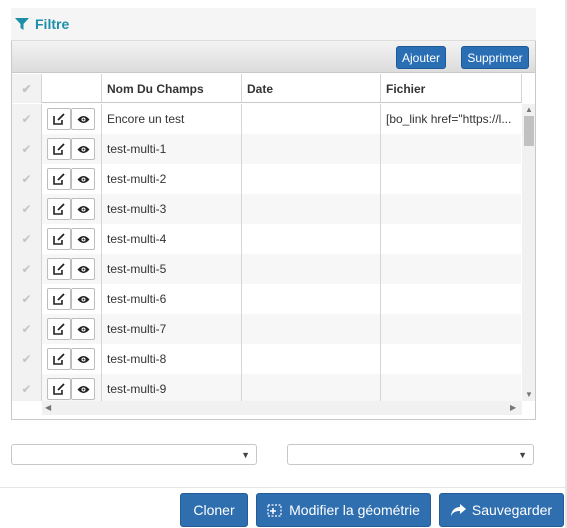 The width and height of the screenshot is (567, 528). Describe the element at coordinates (529, 395) in the screenshot. I see `scroll-down-icon: ▼` at that location.